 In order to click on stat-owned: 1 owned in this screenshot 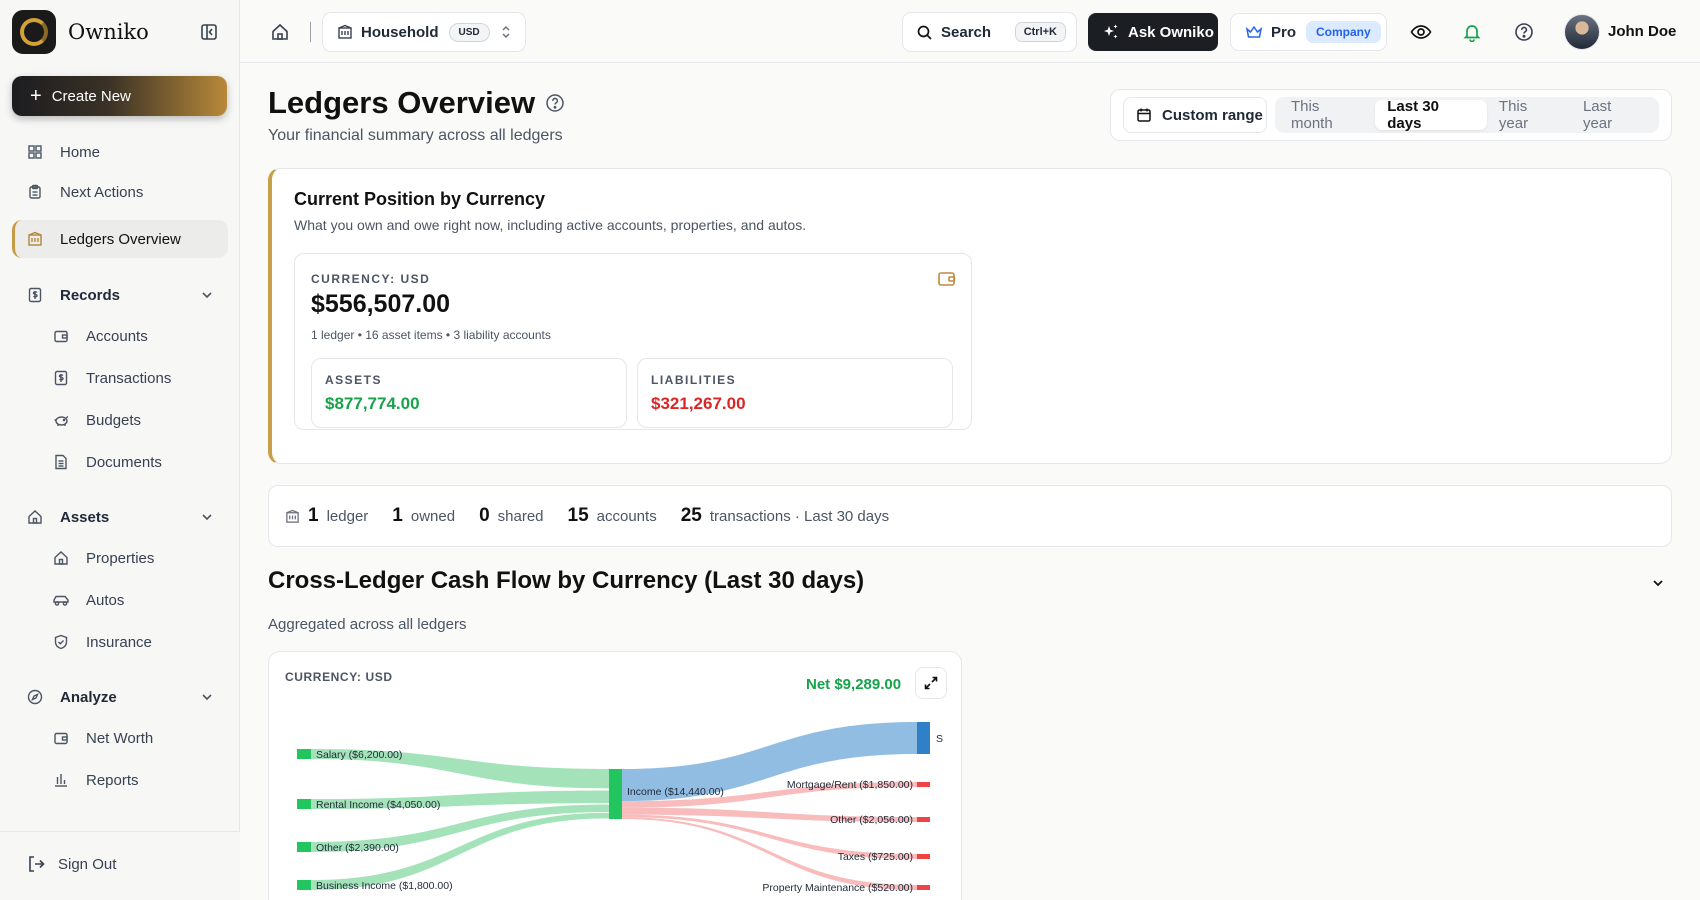, I will do `click(423, 516)`.